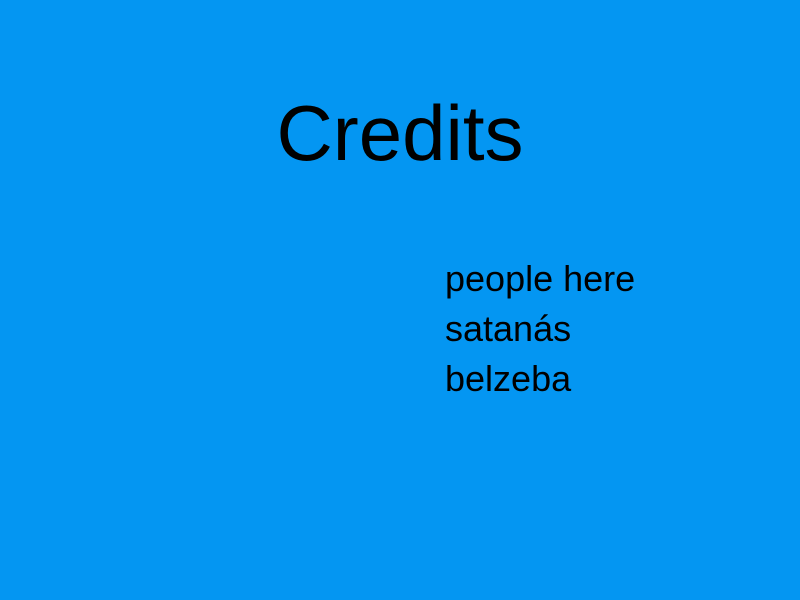 This screenshot has height=600, width=800. Describe the element at coordinates (400, 133) in the screenshot. I see `page-title: Credits` at that location.